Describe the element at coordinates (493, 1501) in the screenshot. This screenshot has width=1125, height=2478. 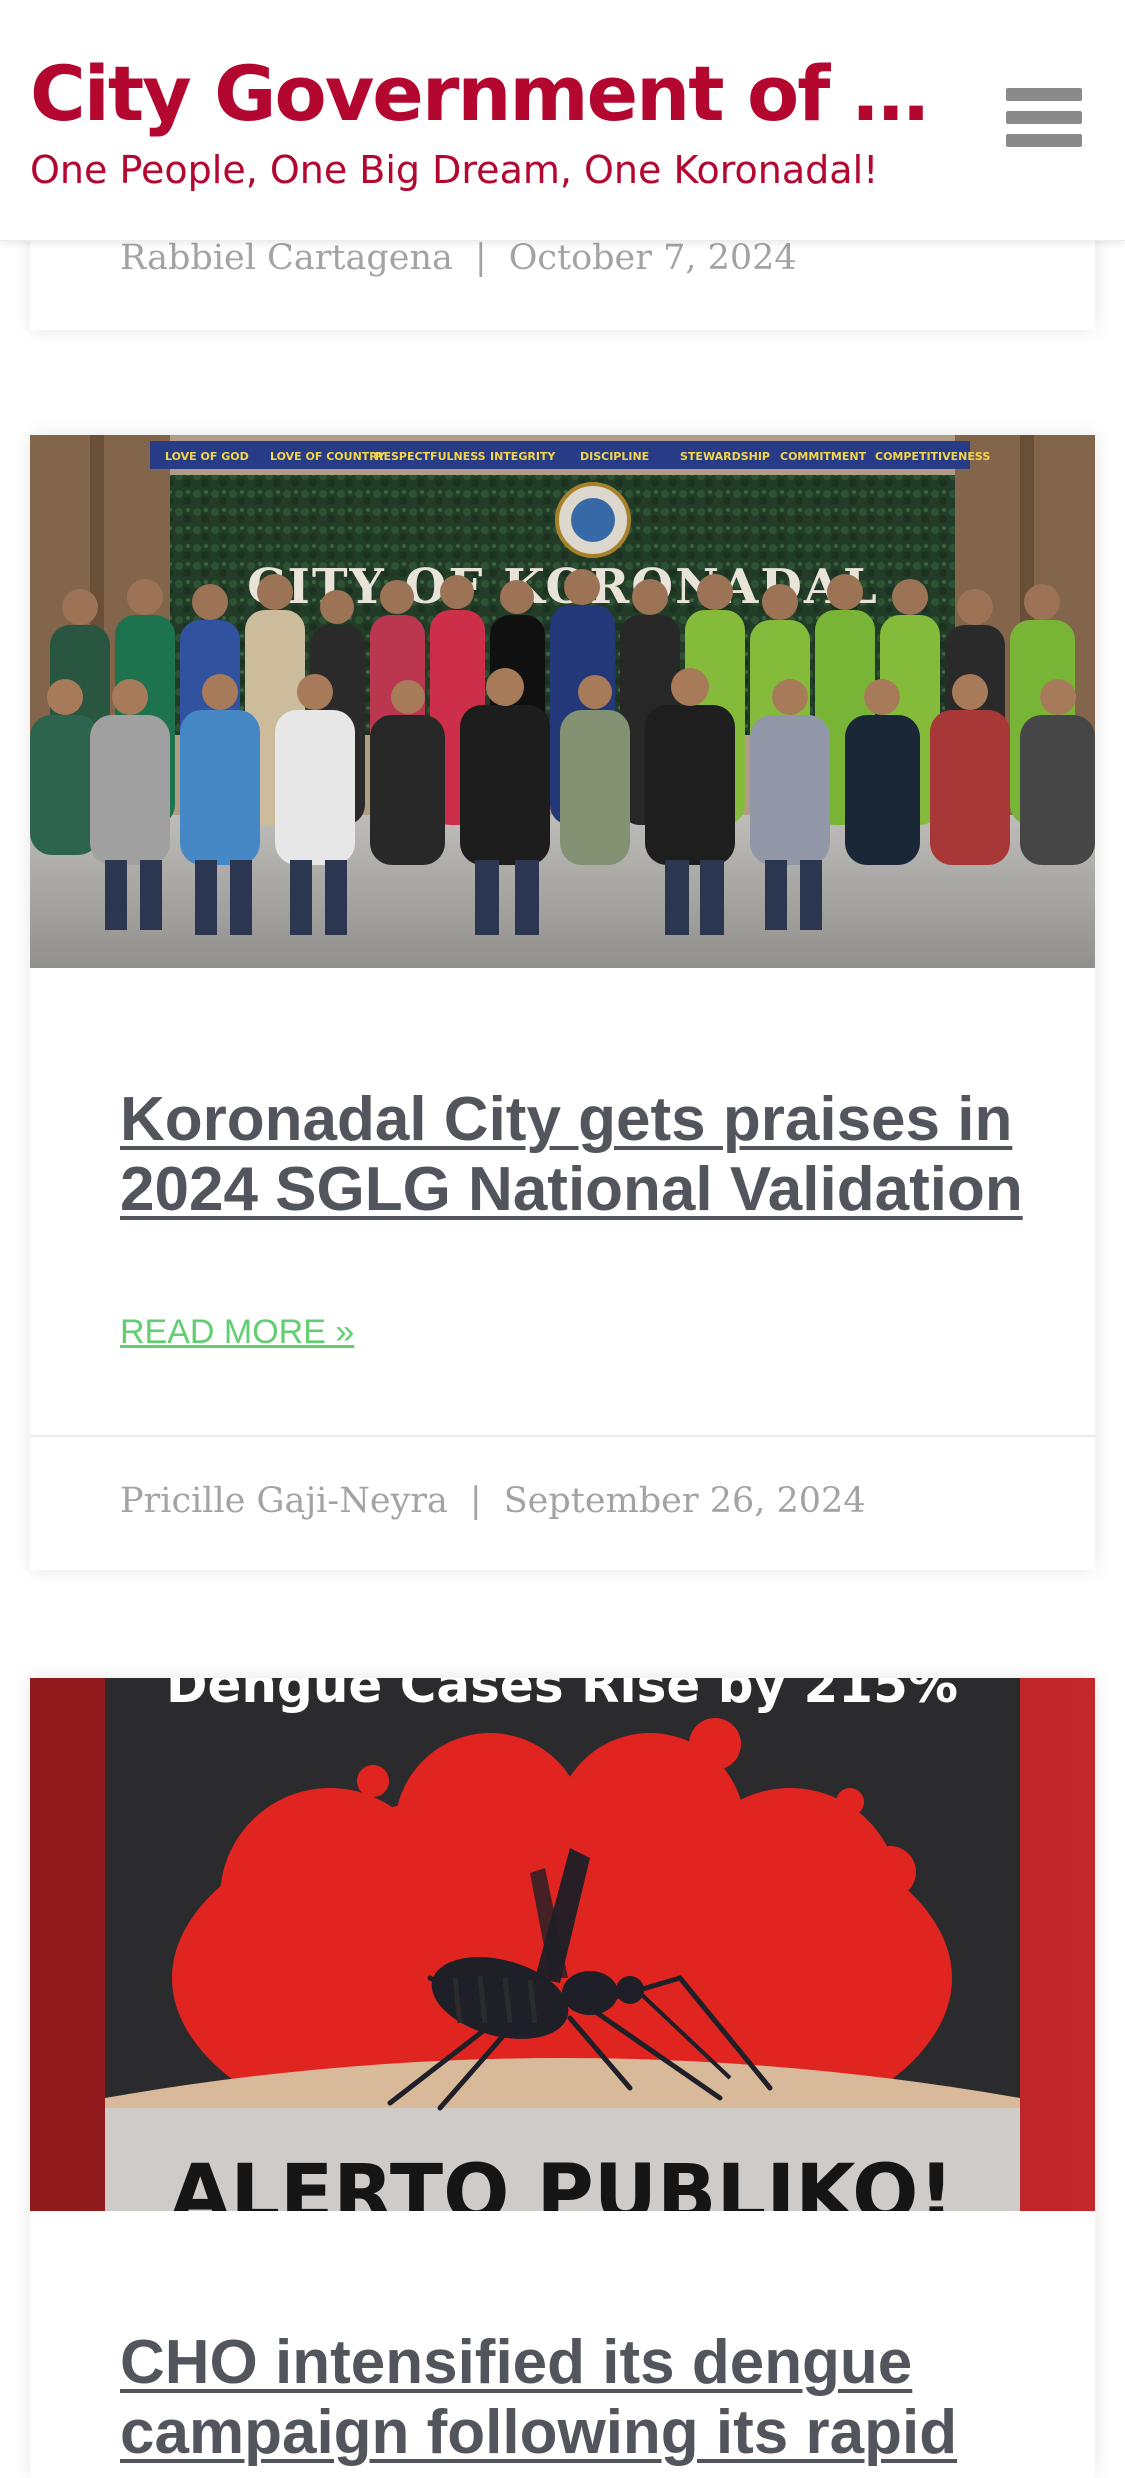
I see `post-meta: Pricille Gaji-Neyra | September 26, 2024` at that location.